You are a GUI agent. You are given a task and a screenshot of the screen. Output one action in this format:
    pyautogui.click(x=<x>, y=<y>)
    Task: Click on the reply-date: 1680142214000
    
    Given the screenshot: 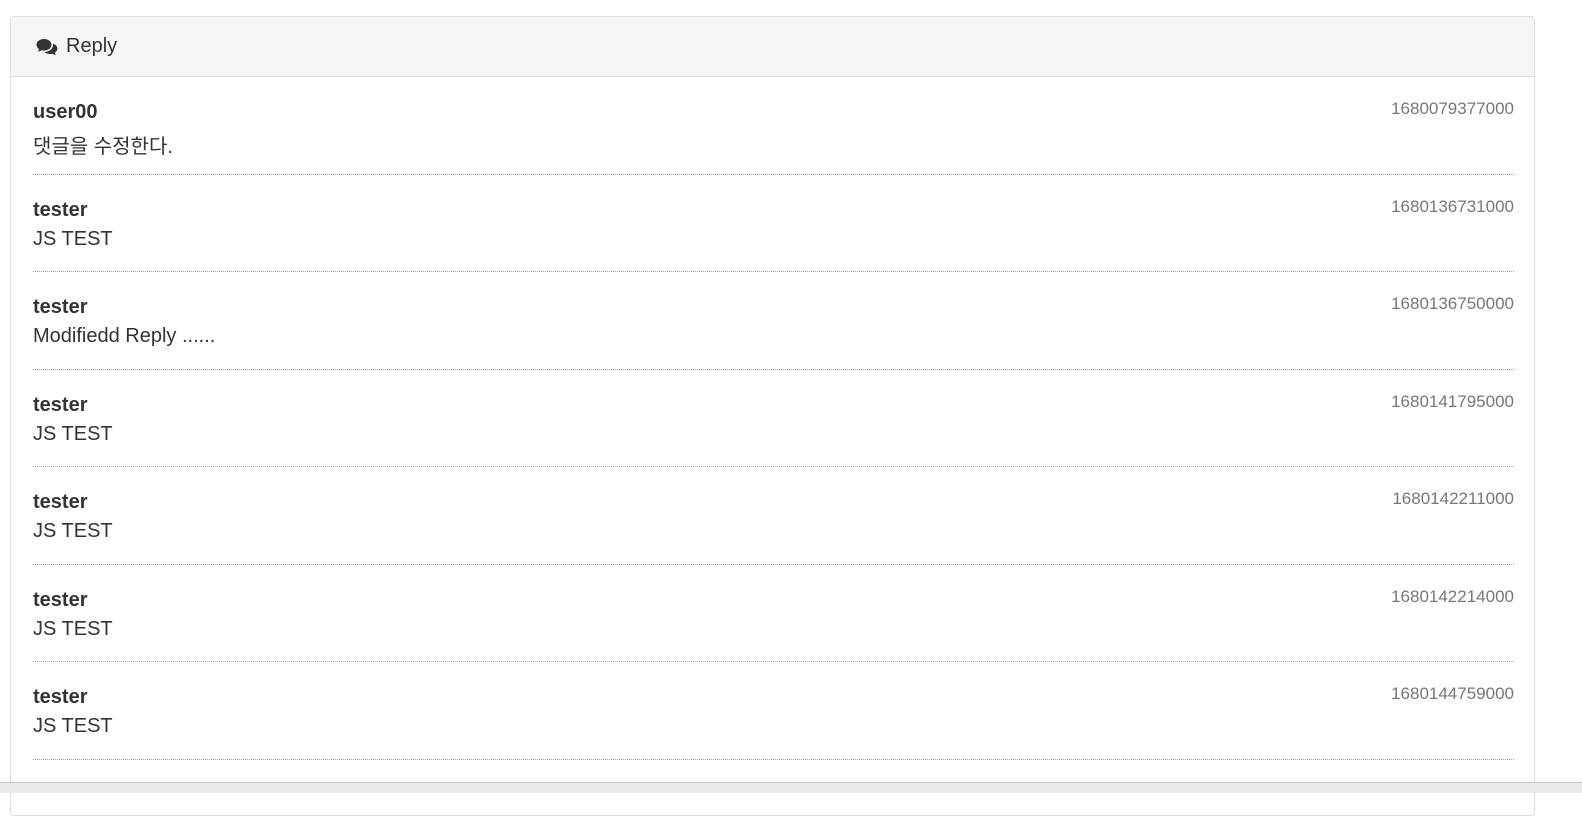 What is the action you would take?
    pyautogui.click(x=1452, y=596)
    